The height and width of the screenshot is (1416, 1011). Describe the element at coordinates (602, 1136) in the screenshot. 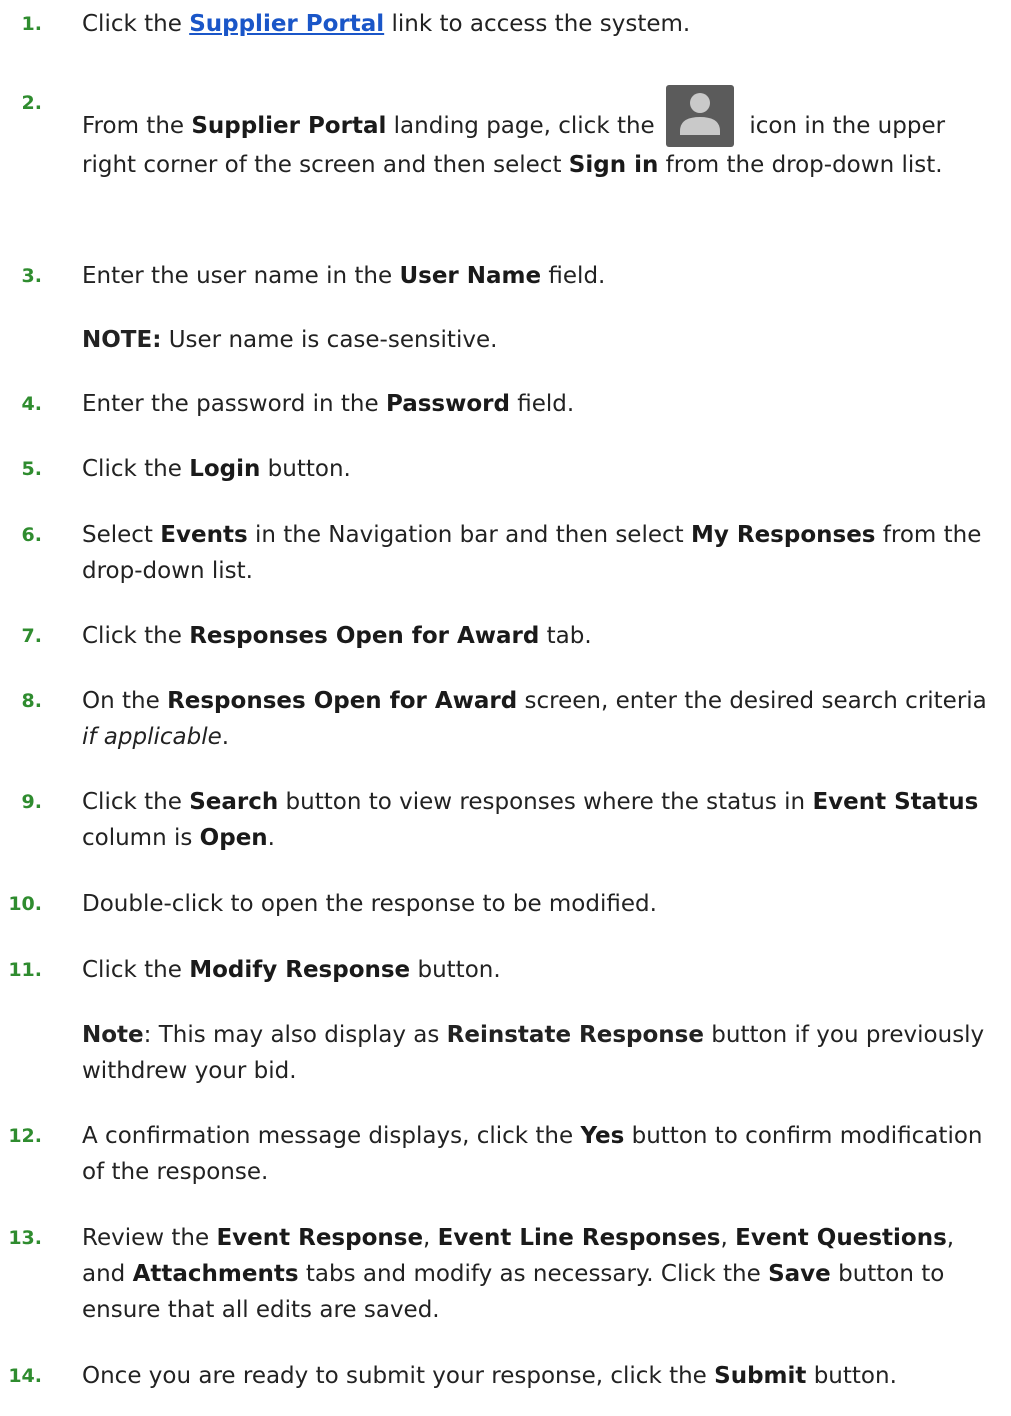

I see `bold-term: Yes` at that location.